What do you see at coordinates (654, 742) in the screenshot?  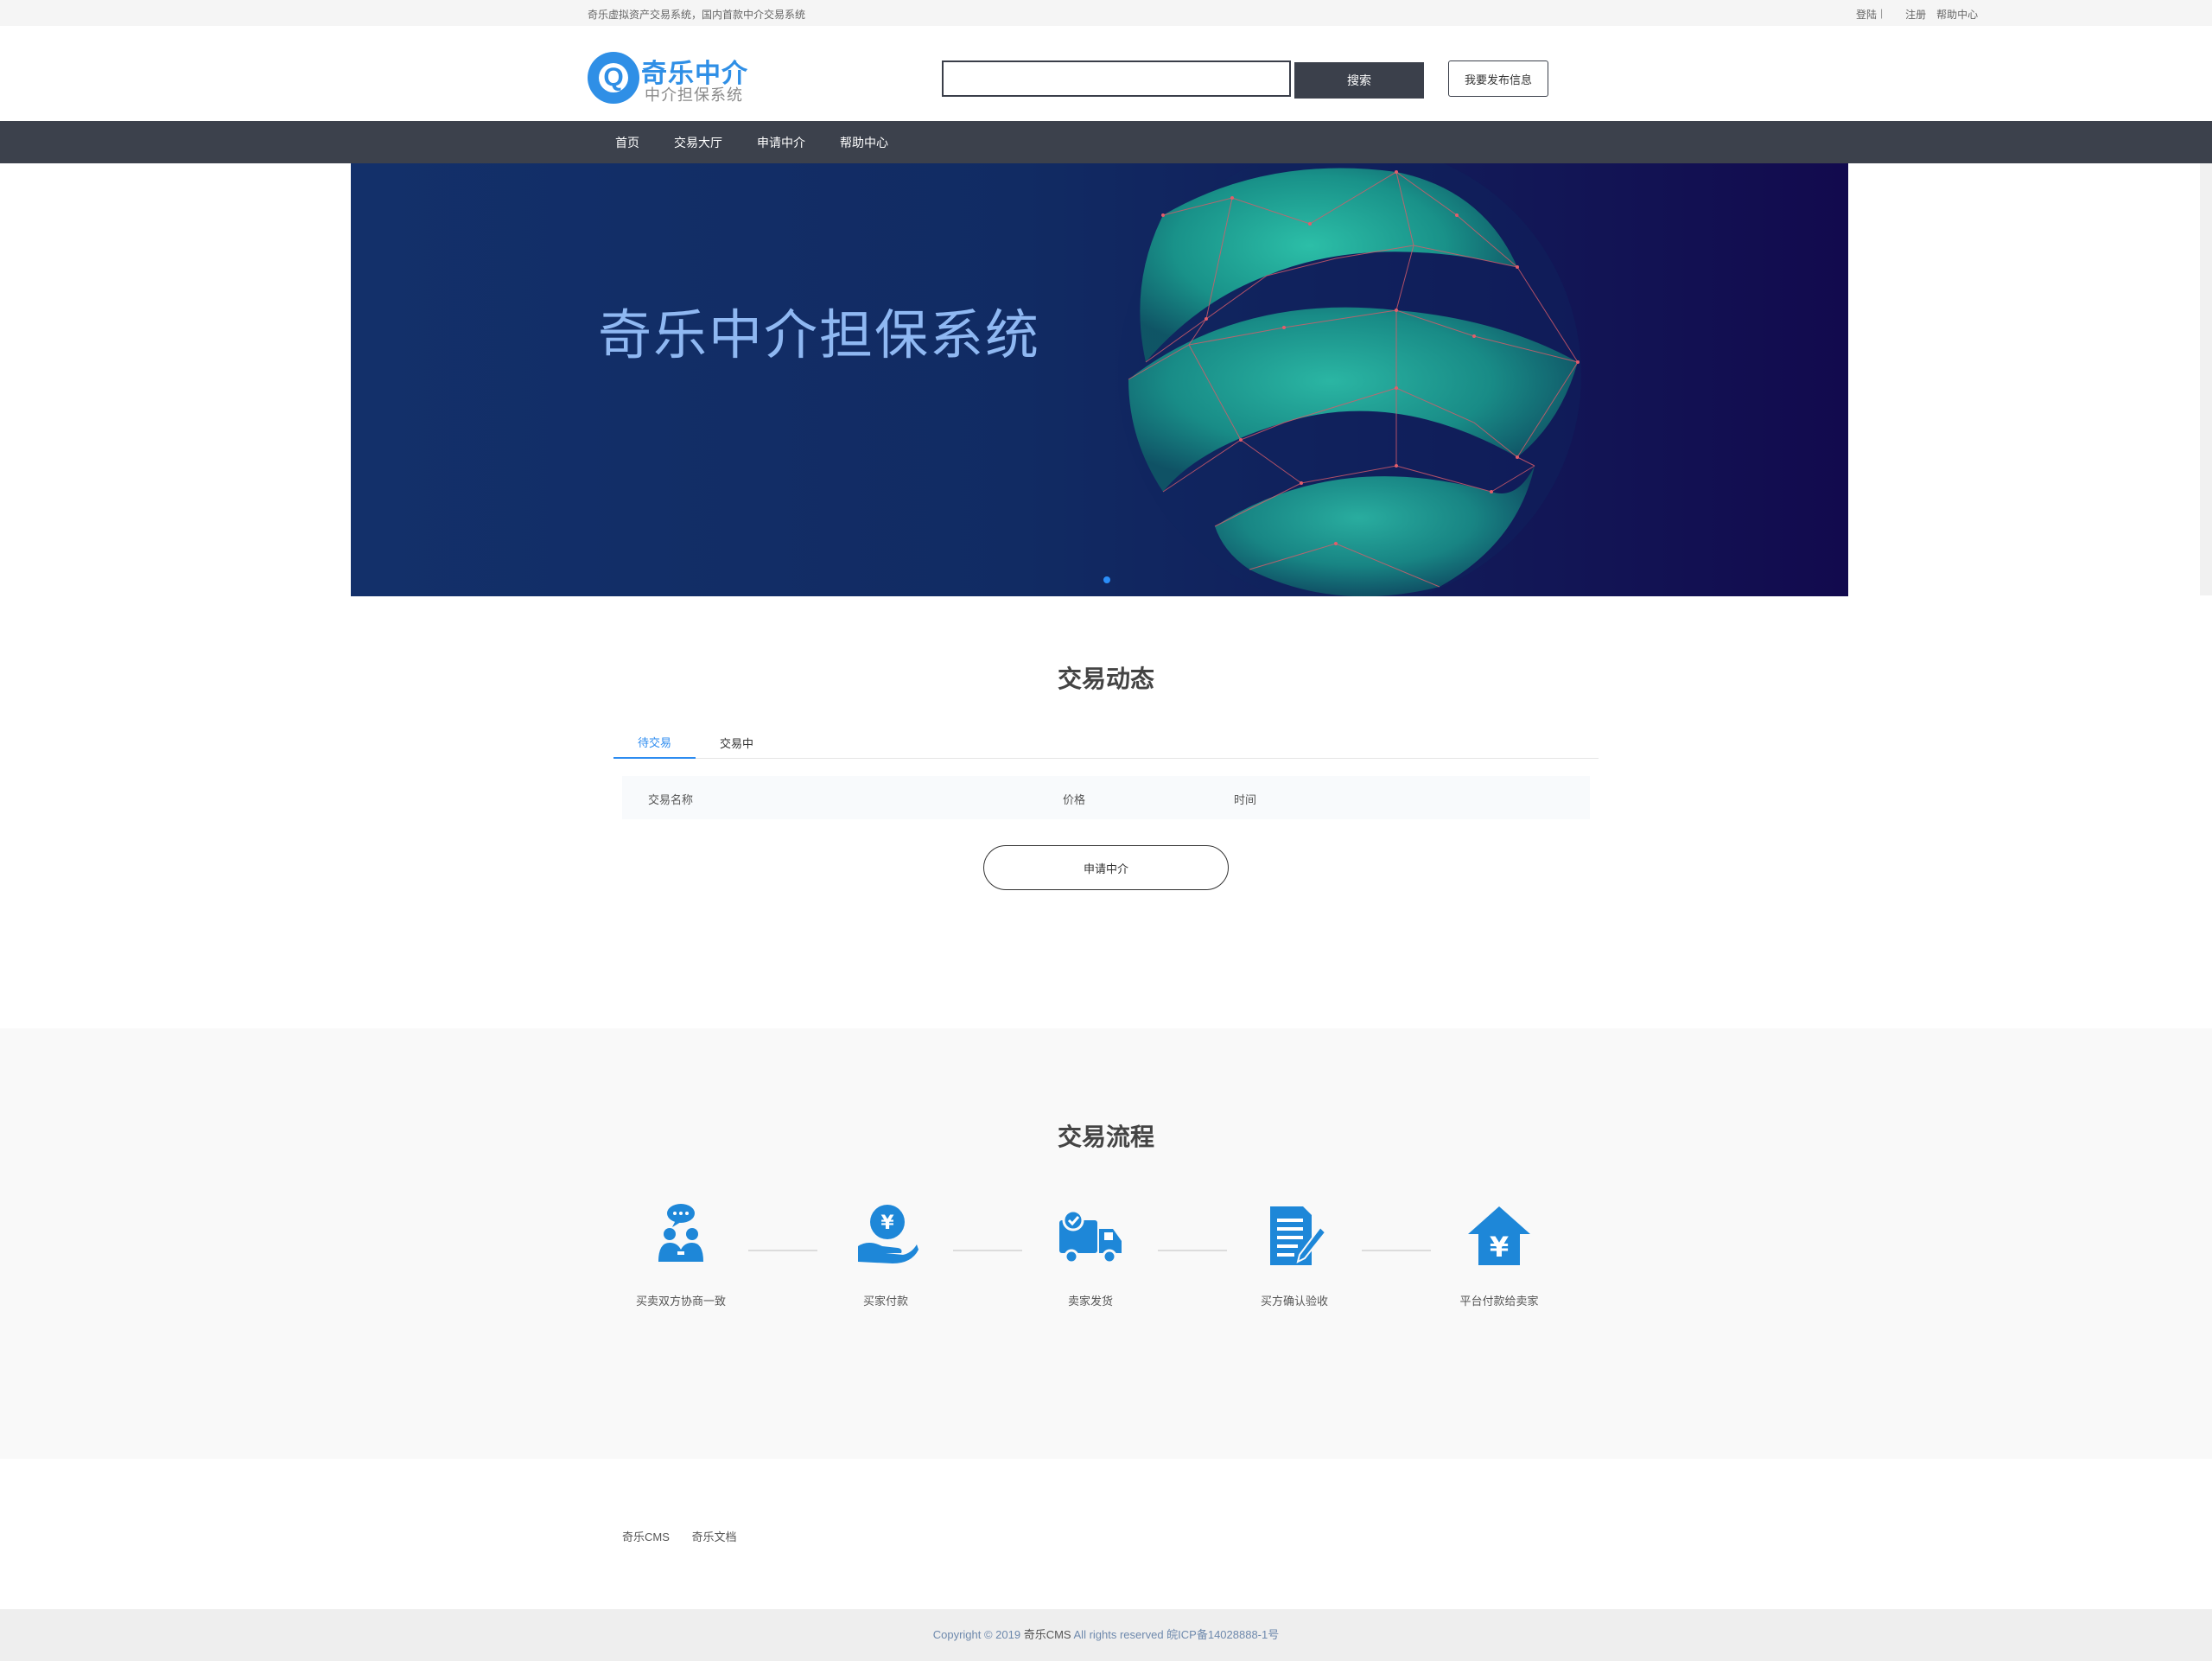 I see `tab-pending: 待交易` at bounding box center [654, 742].